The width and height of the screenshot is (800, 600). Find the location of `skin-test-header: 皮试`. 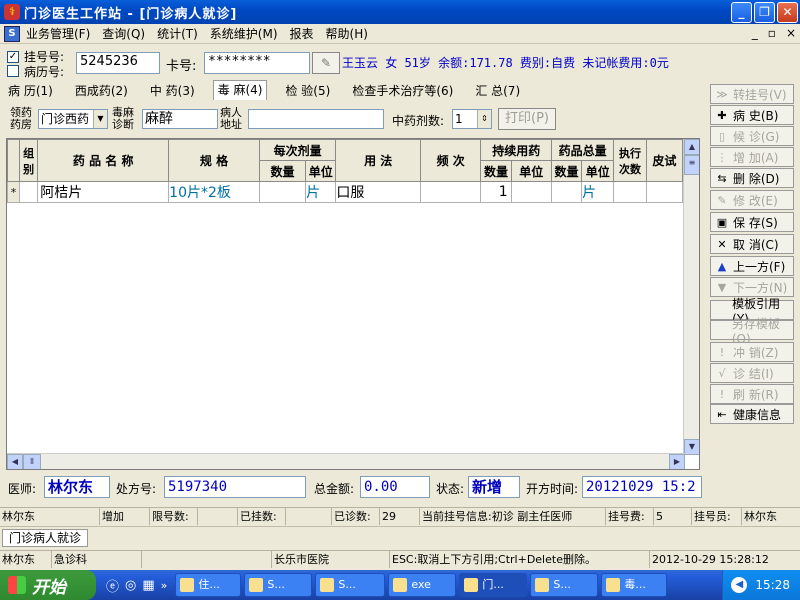

skin-test-header: 皮试 is located at coordinates (664, 160).